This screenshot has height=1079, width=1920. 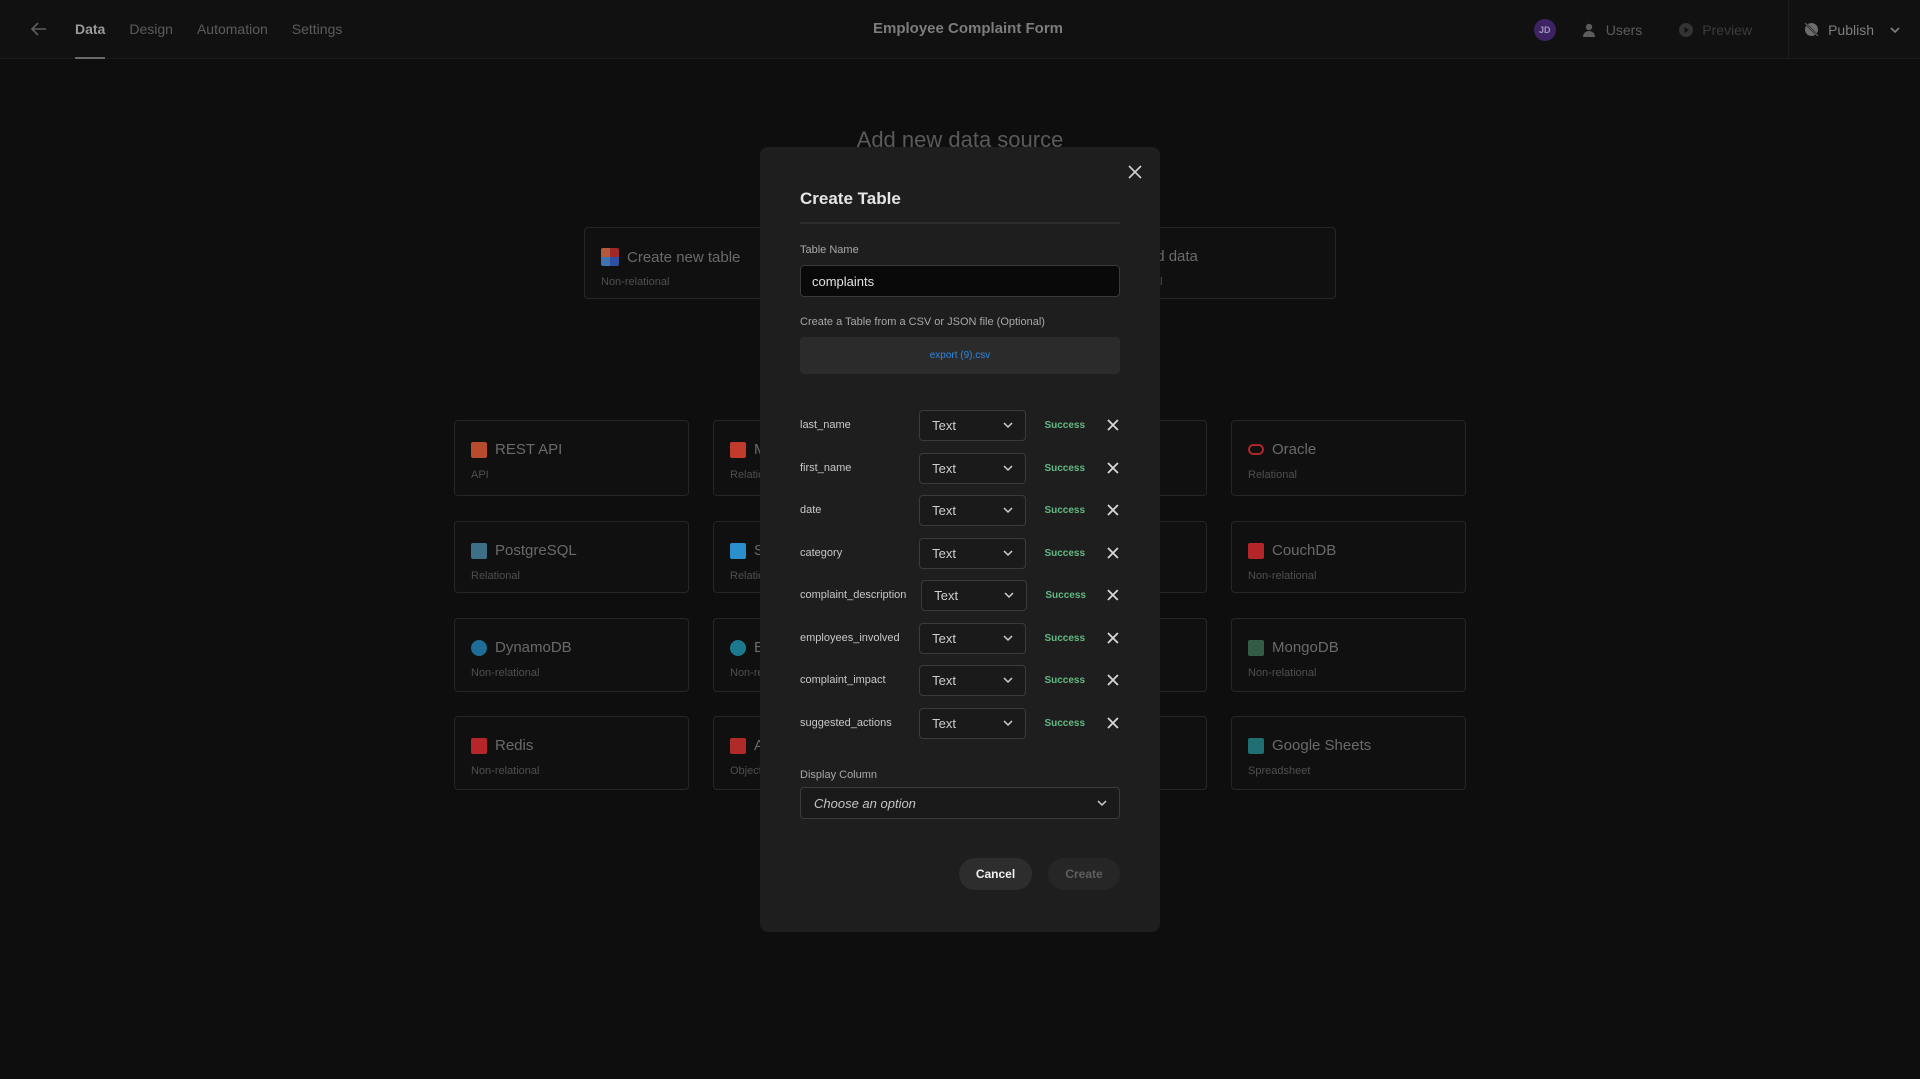 I want to click on field-name: complaint_impact, so click(x=843, y=680).